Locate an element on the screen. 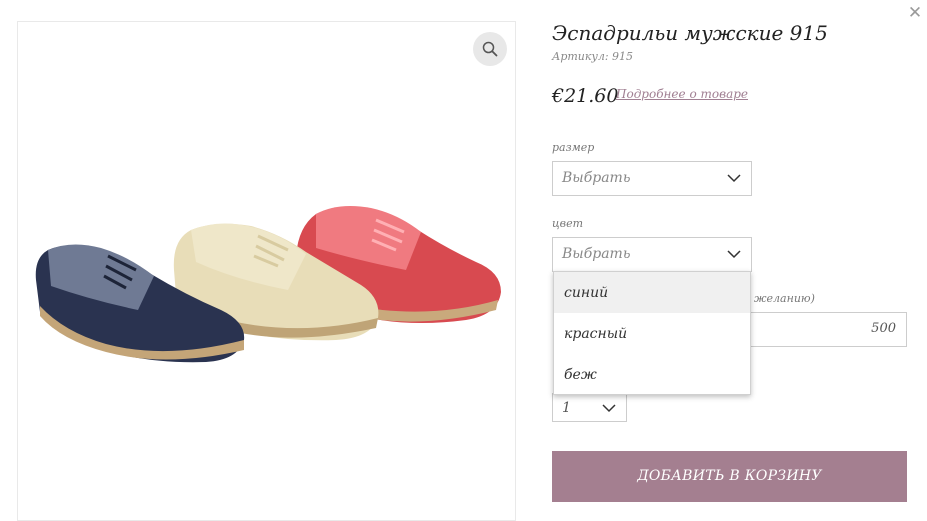 This screenshot has width=927, height=521. product-price: €21.60 is located at coordinates (585, 96).